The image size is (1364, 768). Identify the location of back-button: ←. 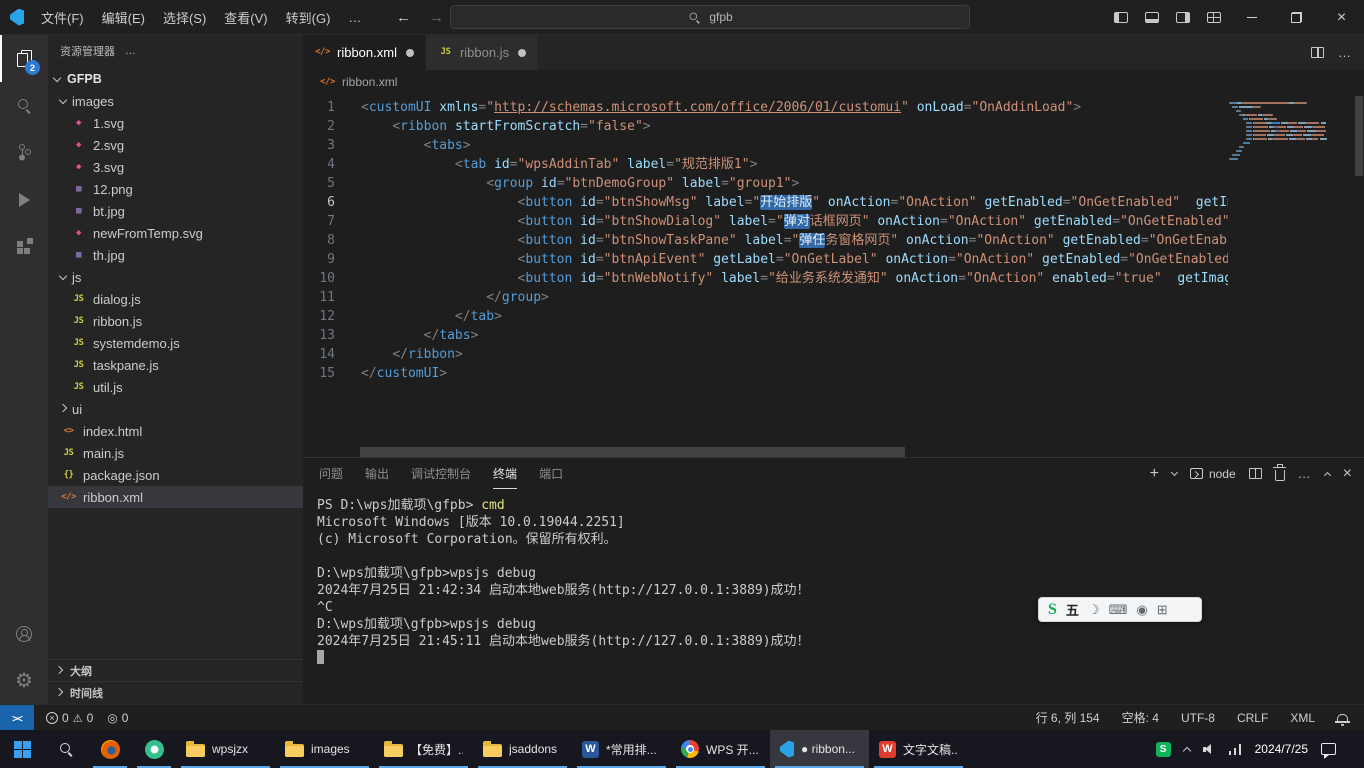
(403, 17).